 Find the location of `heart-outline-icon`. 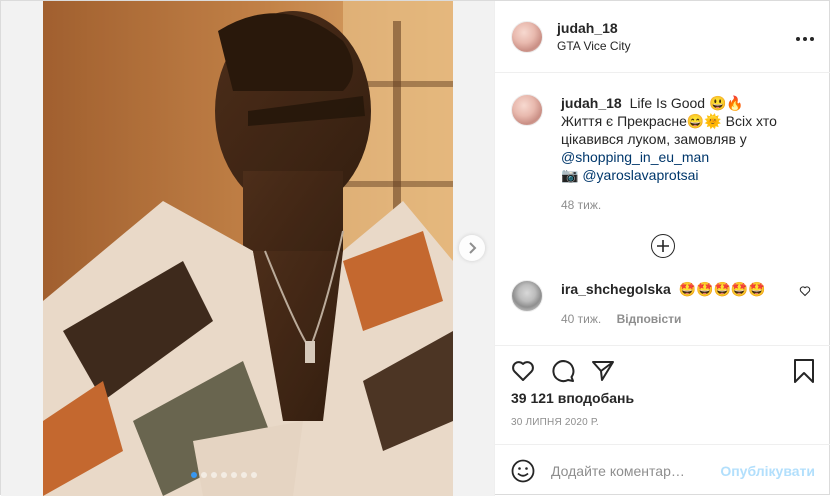

heart-outline-icon is located at coordinates (805, 291).